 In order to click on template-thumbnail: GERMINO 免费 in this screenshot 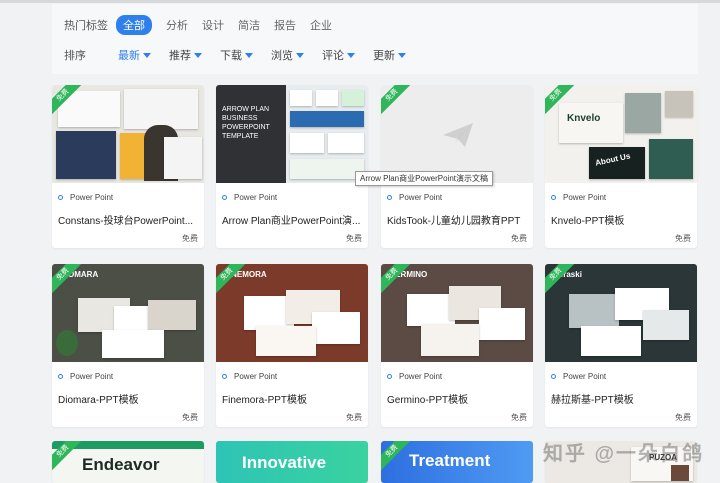, I will do `click(457, 313)`.